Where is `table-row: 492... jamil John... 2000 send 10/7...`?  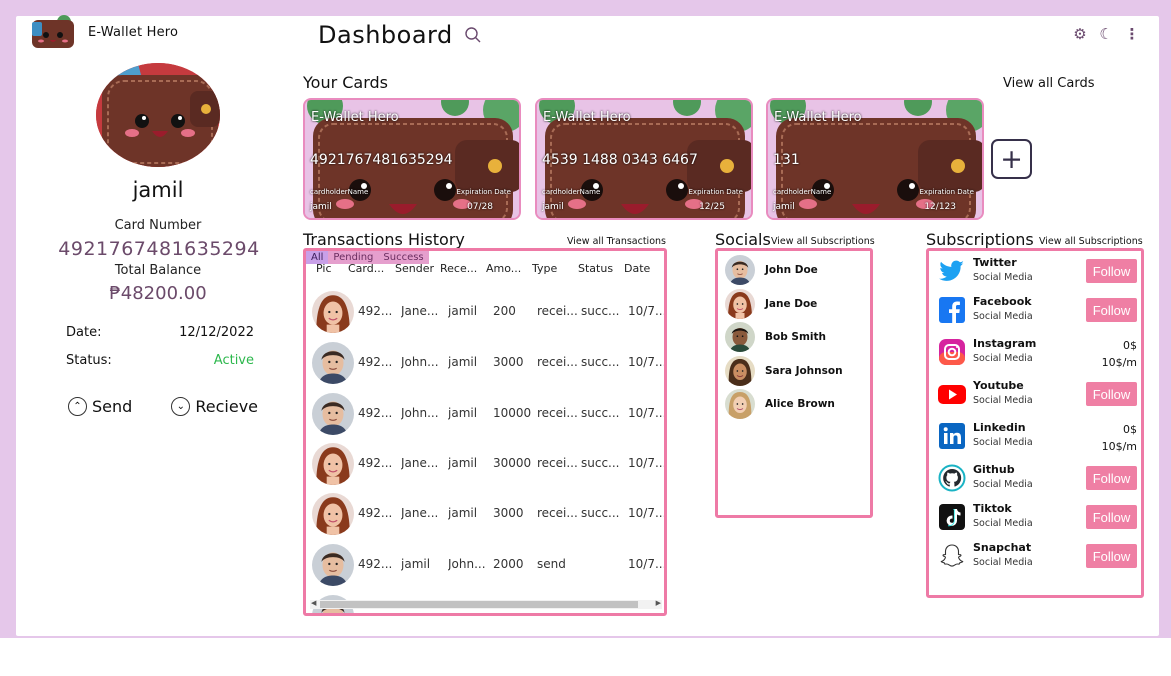
table-row: 492... jamil John... 2000 send 10/7... is located at coordinates (485, 567).